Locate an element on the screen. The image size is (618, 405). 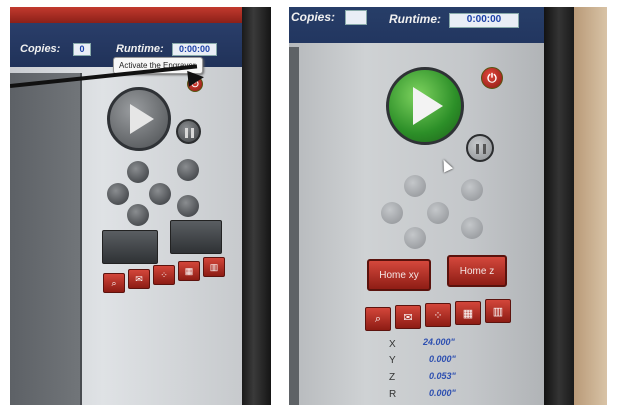
home-xy-button is located at coordinates (130, 247).